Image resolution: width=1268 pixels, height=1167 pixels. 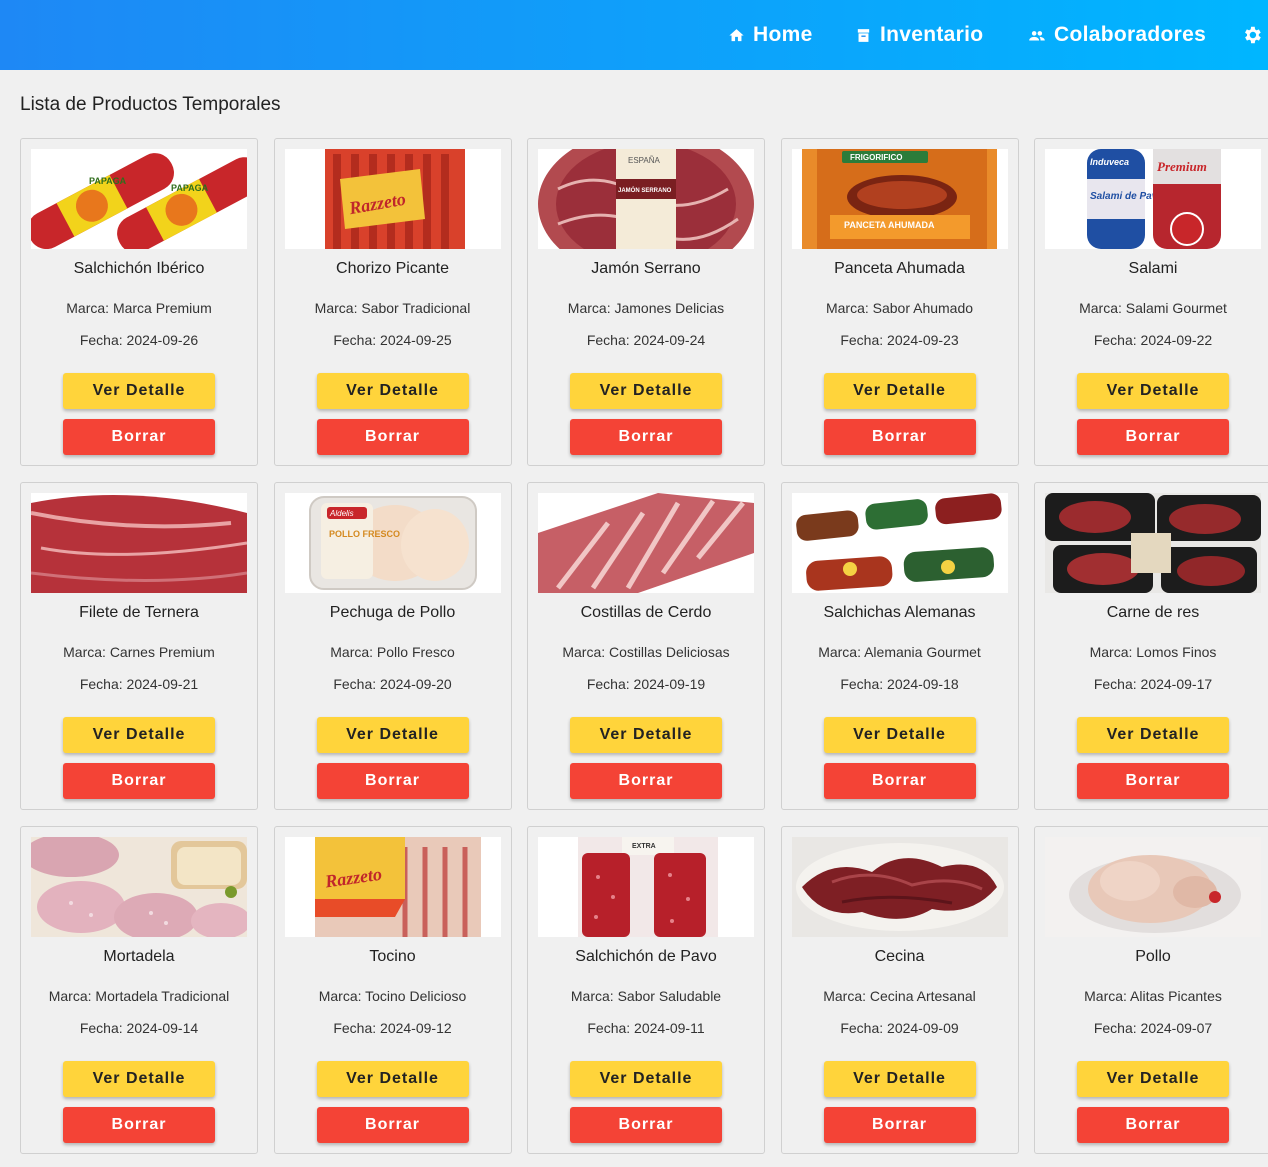 What do you see at coordinates (139, 308) in the screenshot?
I see `product-brand: Marca: Marca Premium` at bounding box center [139, 308].